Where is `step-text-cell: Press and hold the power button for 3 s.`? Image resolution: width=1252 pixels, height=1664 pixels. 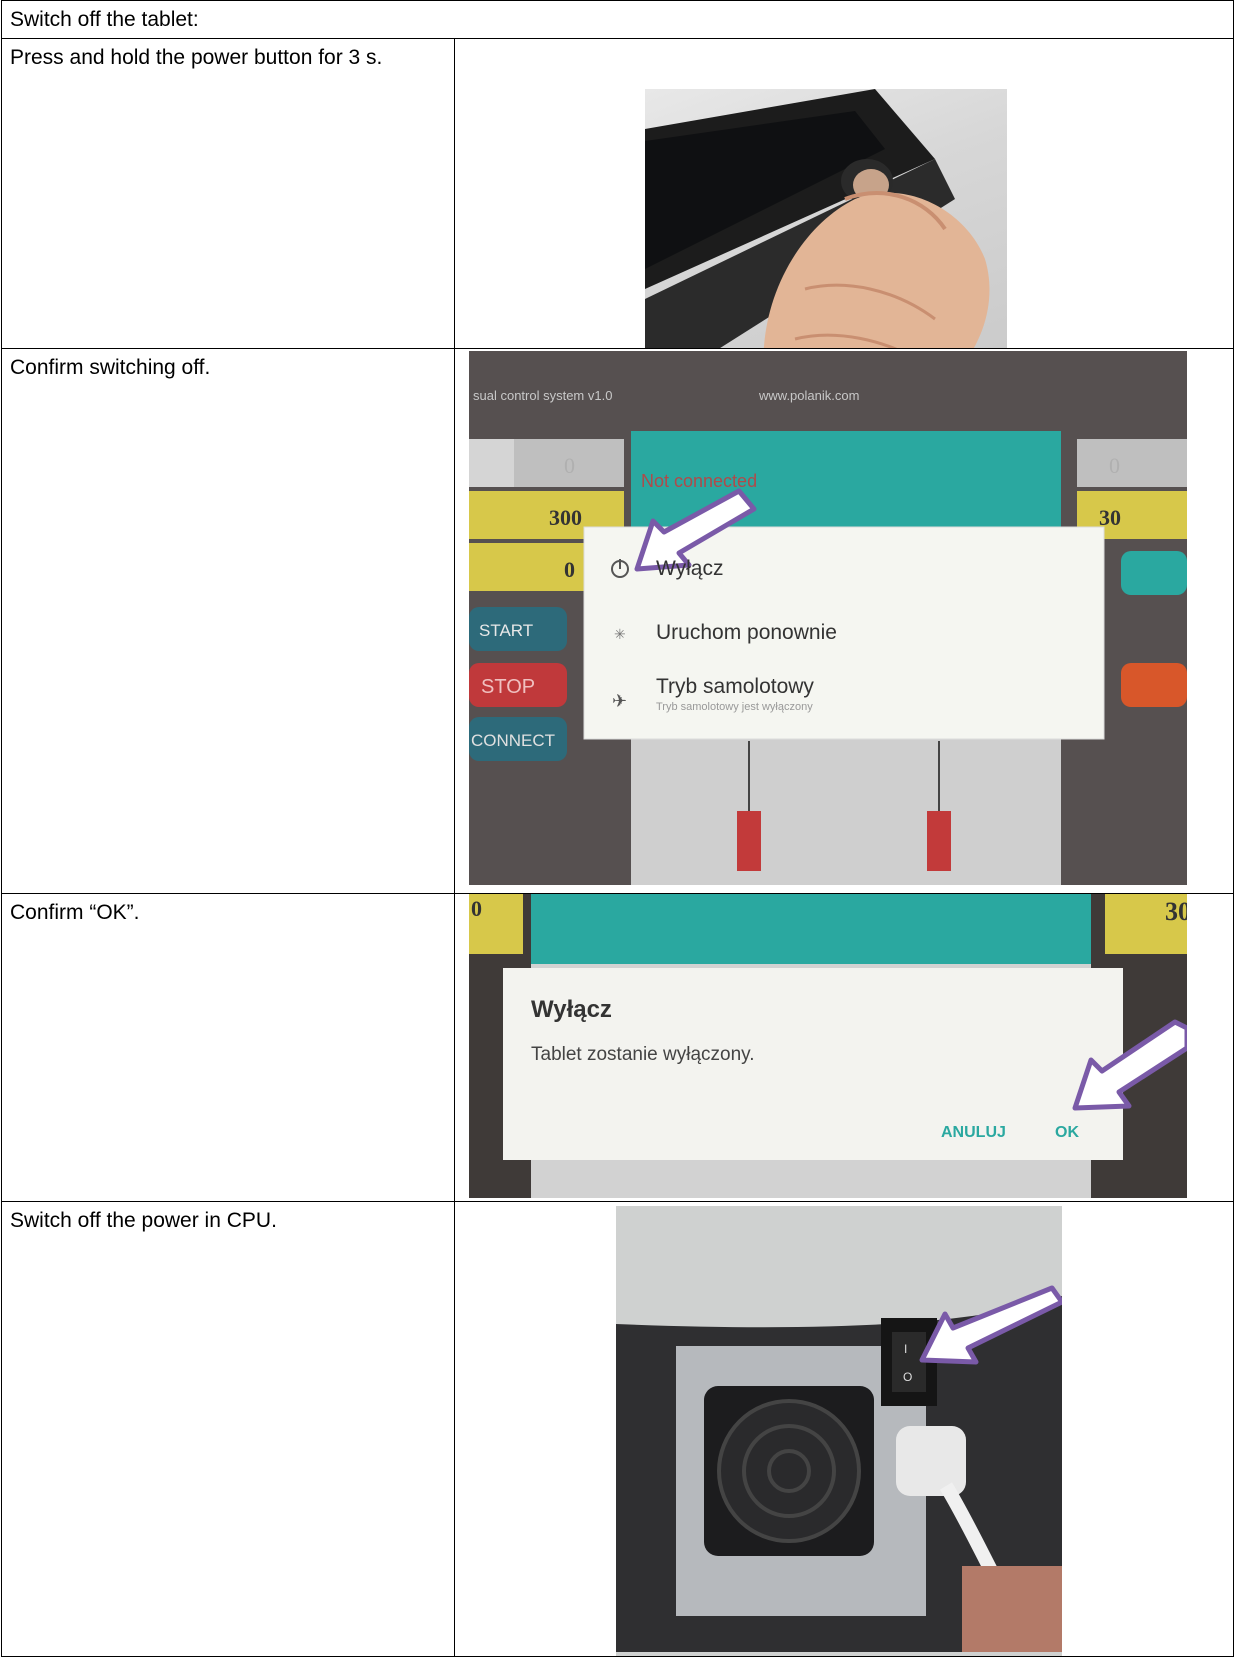 step-text-cell: Press and hold the power button for 3 s. is located at coordinates (228, 194).